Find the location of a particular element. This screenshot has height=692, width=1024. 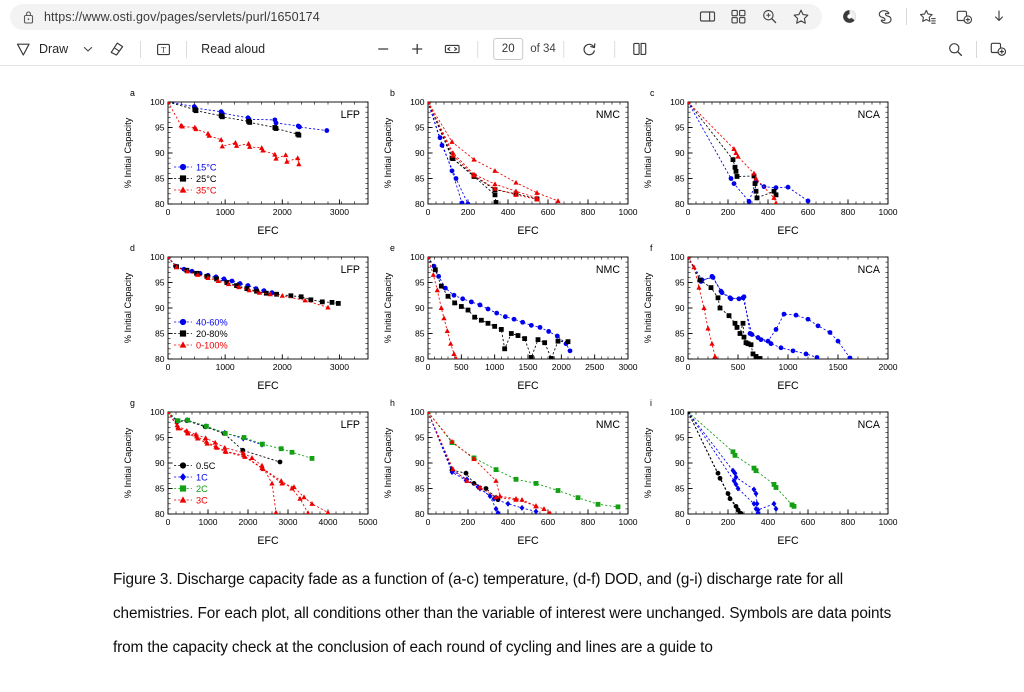

rotate-button is located at coordinates (589, 49).